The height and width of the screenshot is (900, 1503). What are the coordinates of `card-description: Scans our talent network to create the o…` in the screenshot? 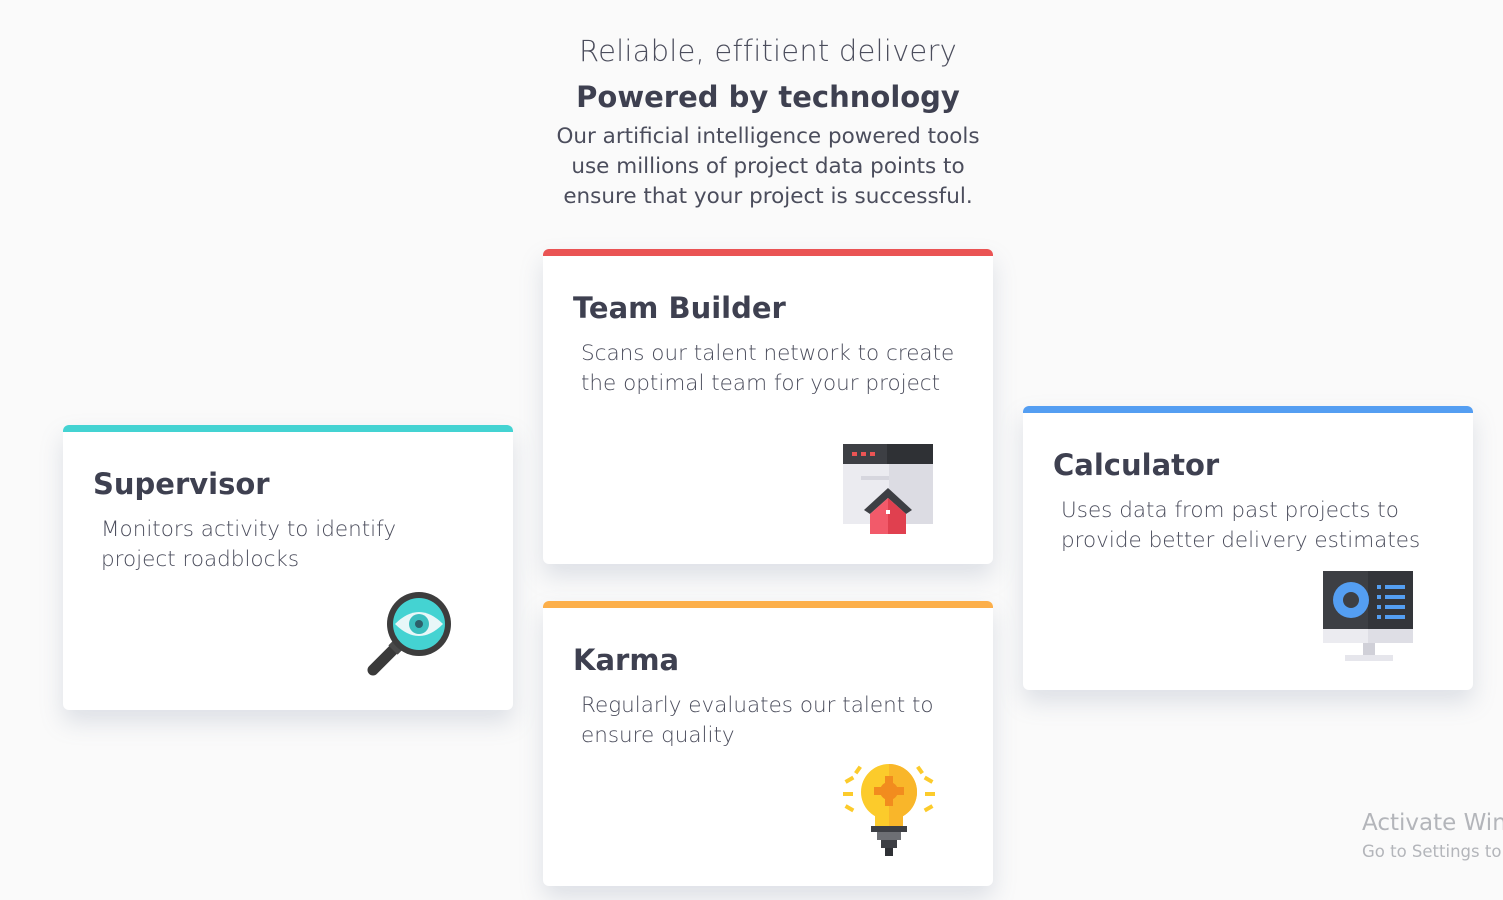 It's located at (768, 368).